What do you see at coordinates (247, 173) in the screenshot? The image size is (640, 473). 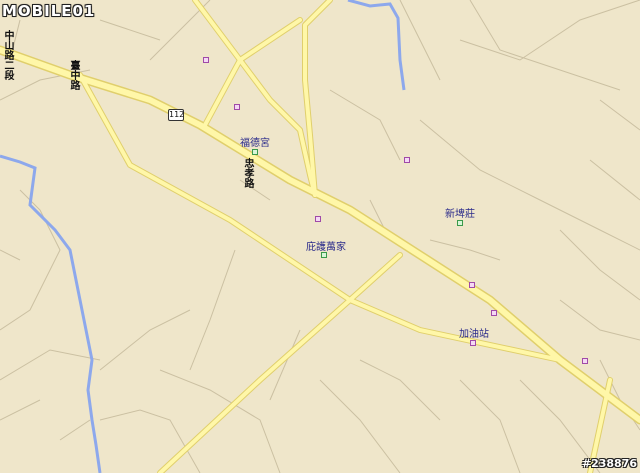 I see `road-label-zhongxiao: 忠孝路` at bounding box center [247, 173].